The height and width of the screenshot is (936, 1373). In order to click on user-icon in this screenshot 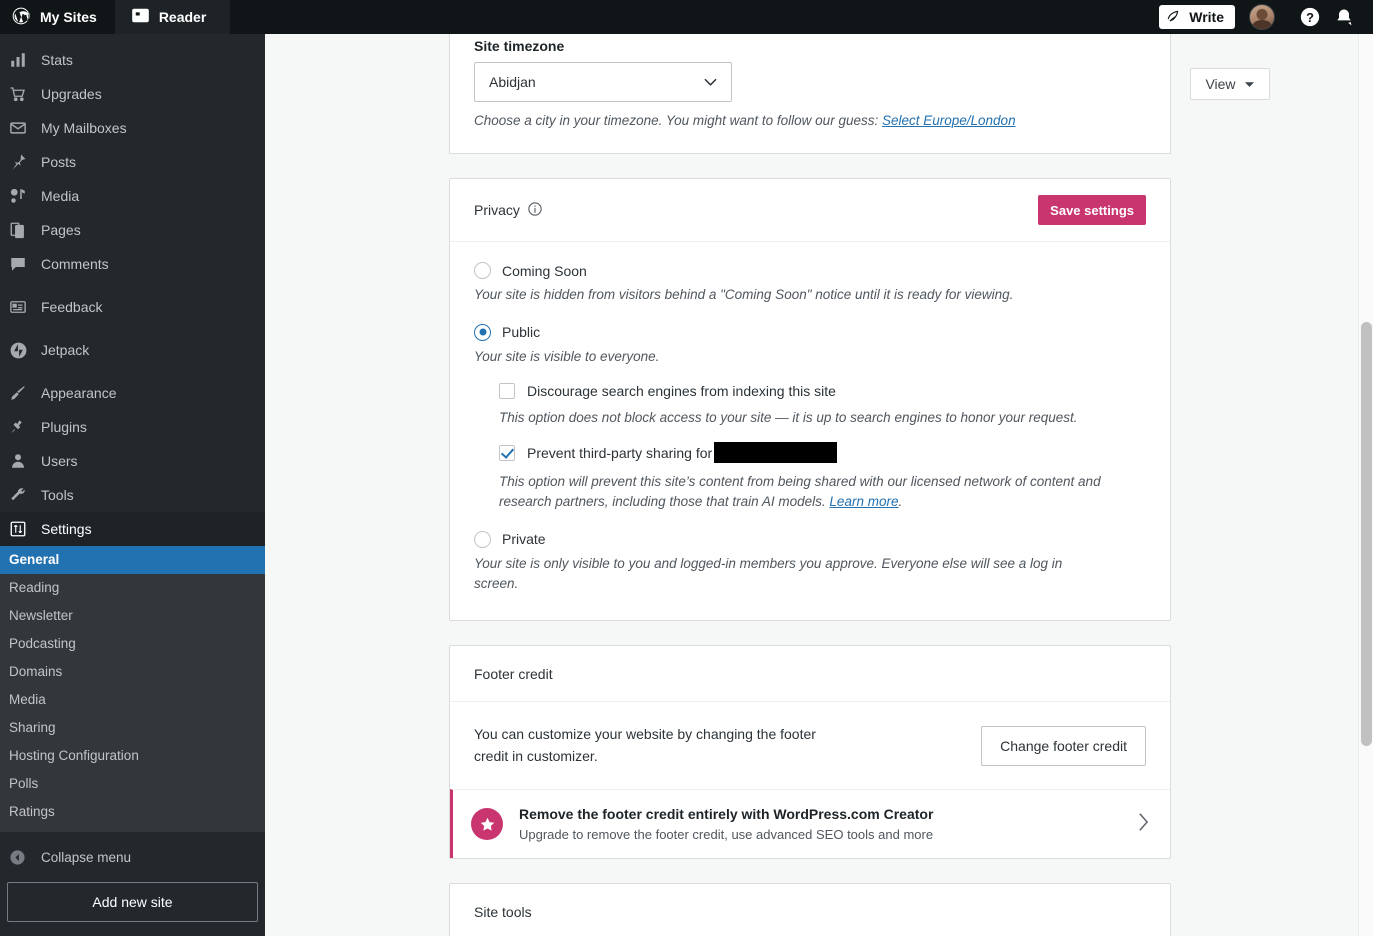, I will do `click(22, 461)`.